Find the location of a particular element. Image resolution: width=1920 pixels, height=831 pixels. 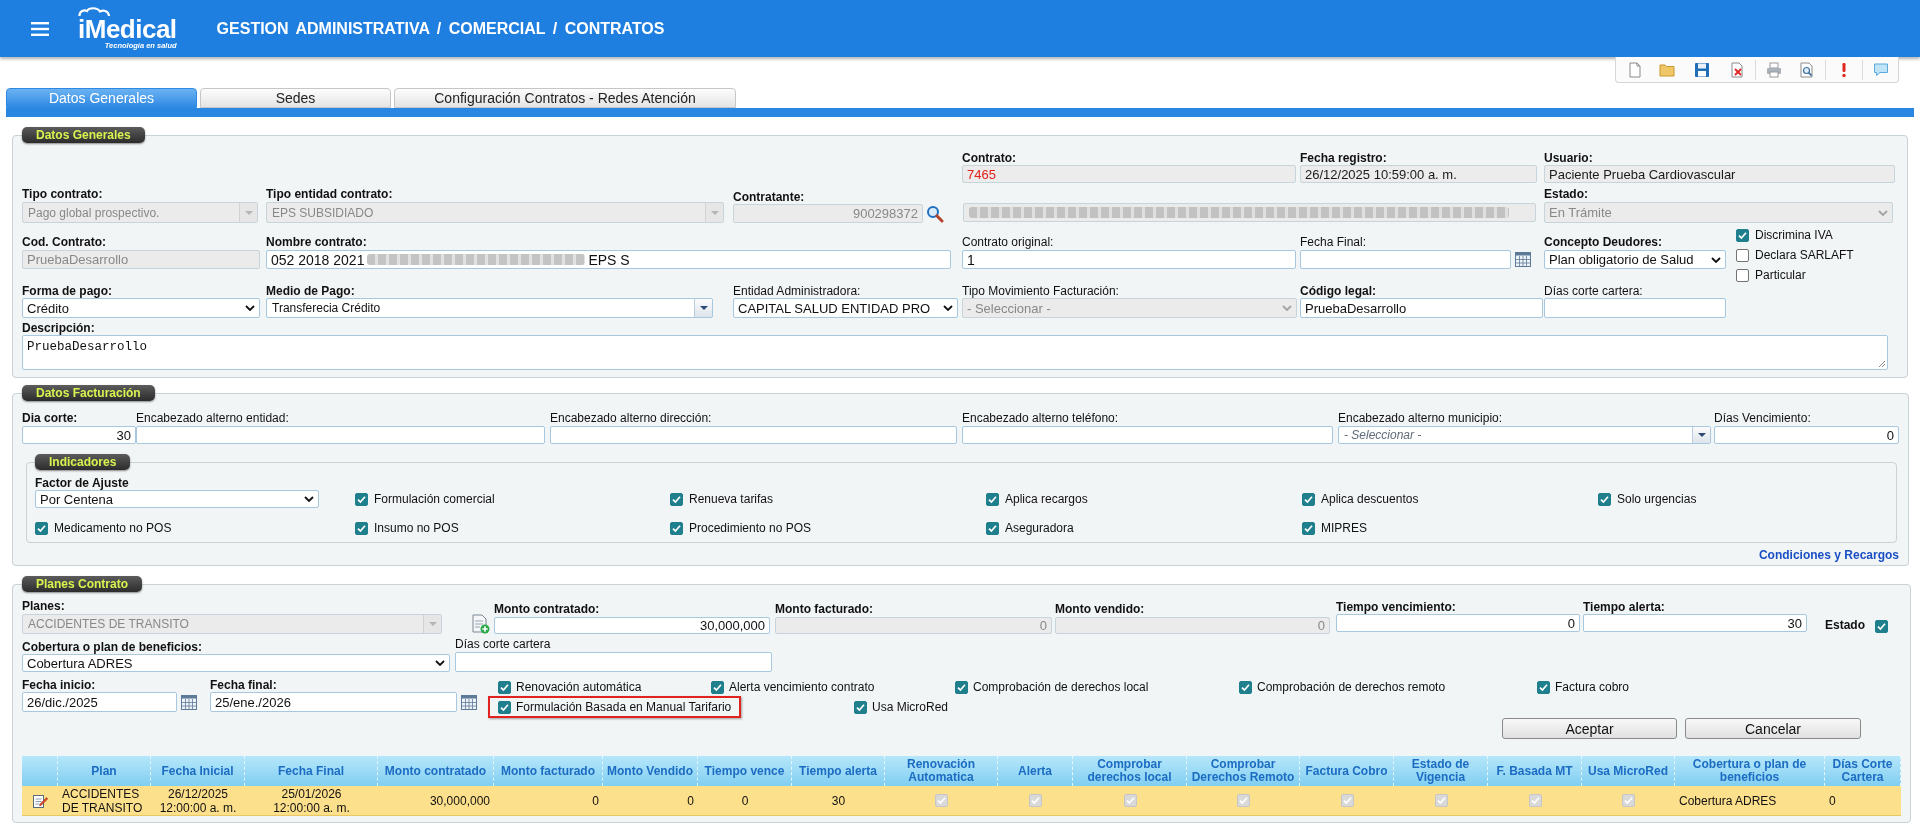

text-field: 30,000,000 is located at coordinates (632, 625).